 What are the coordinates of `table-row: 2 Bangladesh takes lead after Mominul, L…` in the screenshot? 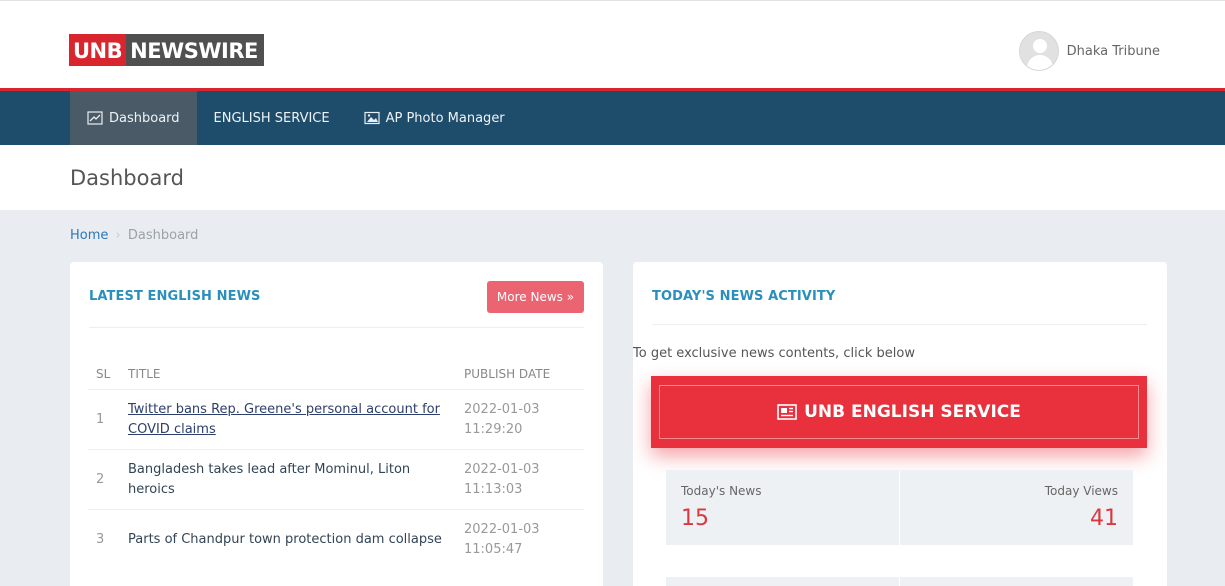 It's located at (336, 479).